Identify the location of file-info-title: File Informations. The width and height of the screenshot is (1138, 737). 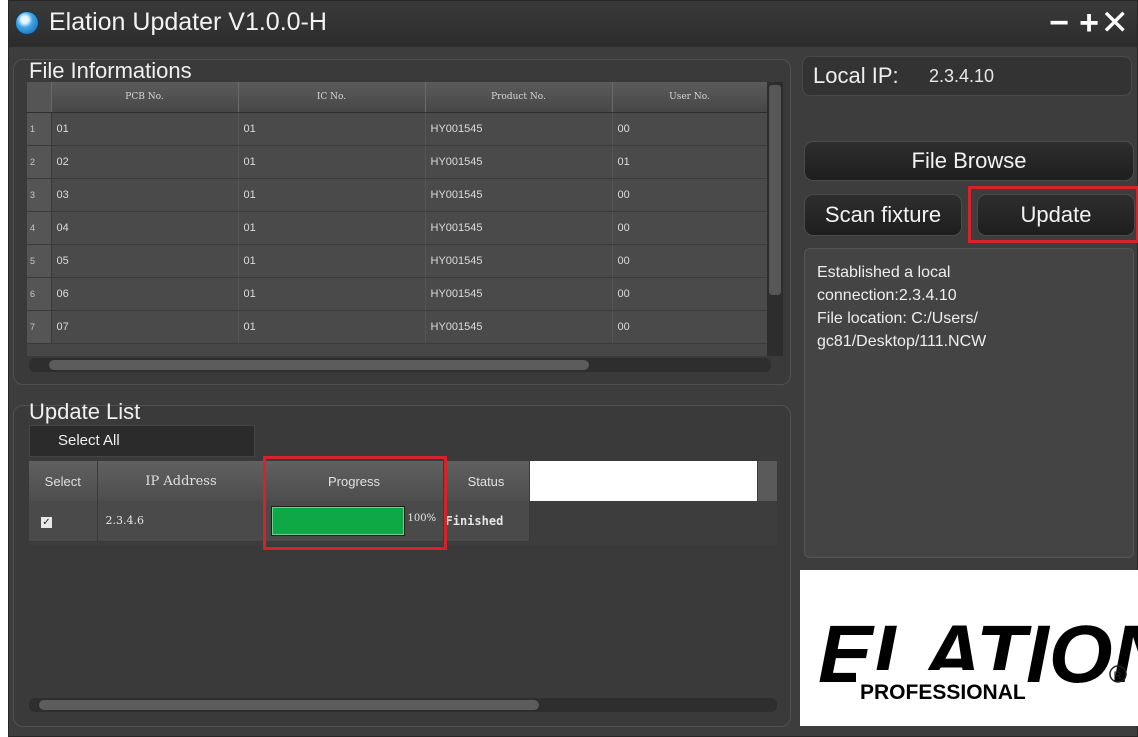
(110, 70).